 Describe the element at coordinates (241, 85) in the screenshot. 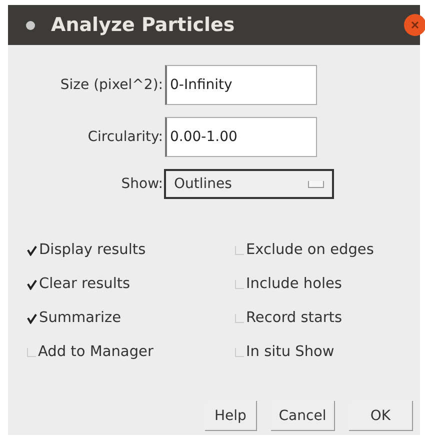

I see `input-field: 0-Infinity` at that location.